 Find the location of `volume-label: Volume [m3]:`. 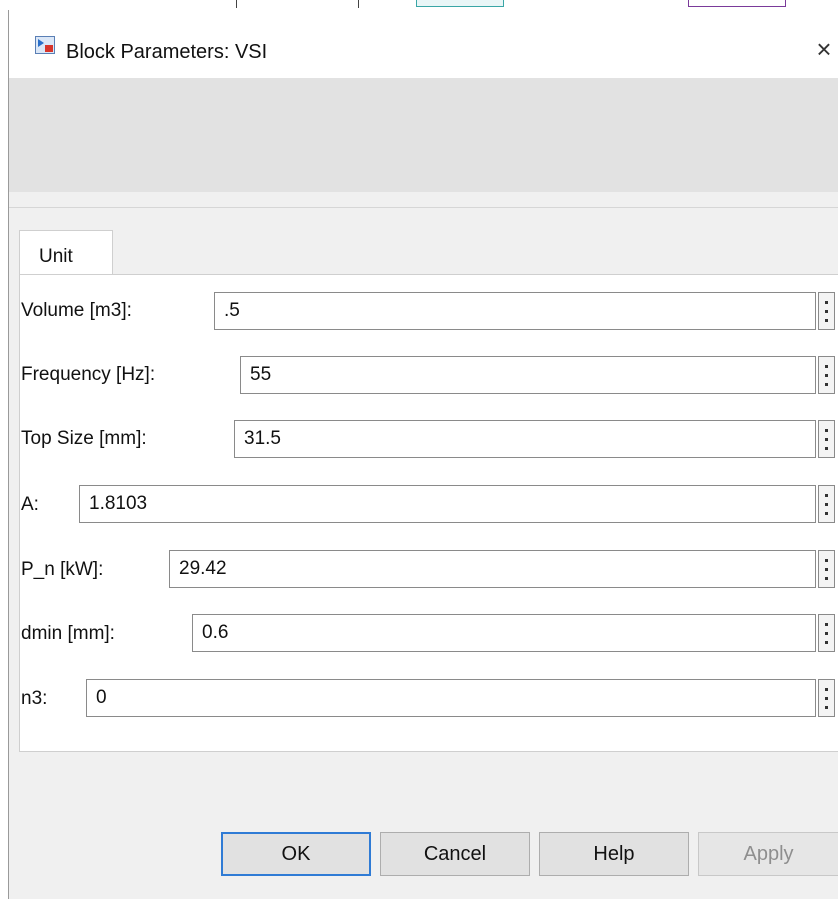

volume-label: Volume [m3]: is located at coordinates (76, 310).